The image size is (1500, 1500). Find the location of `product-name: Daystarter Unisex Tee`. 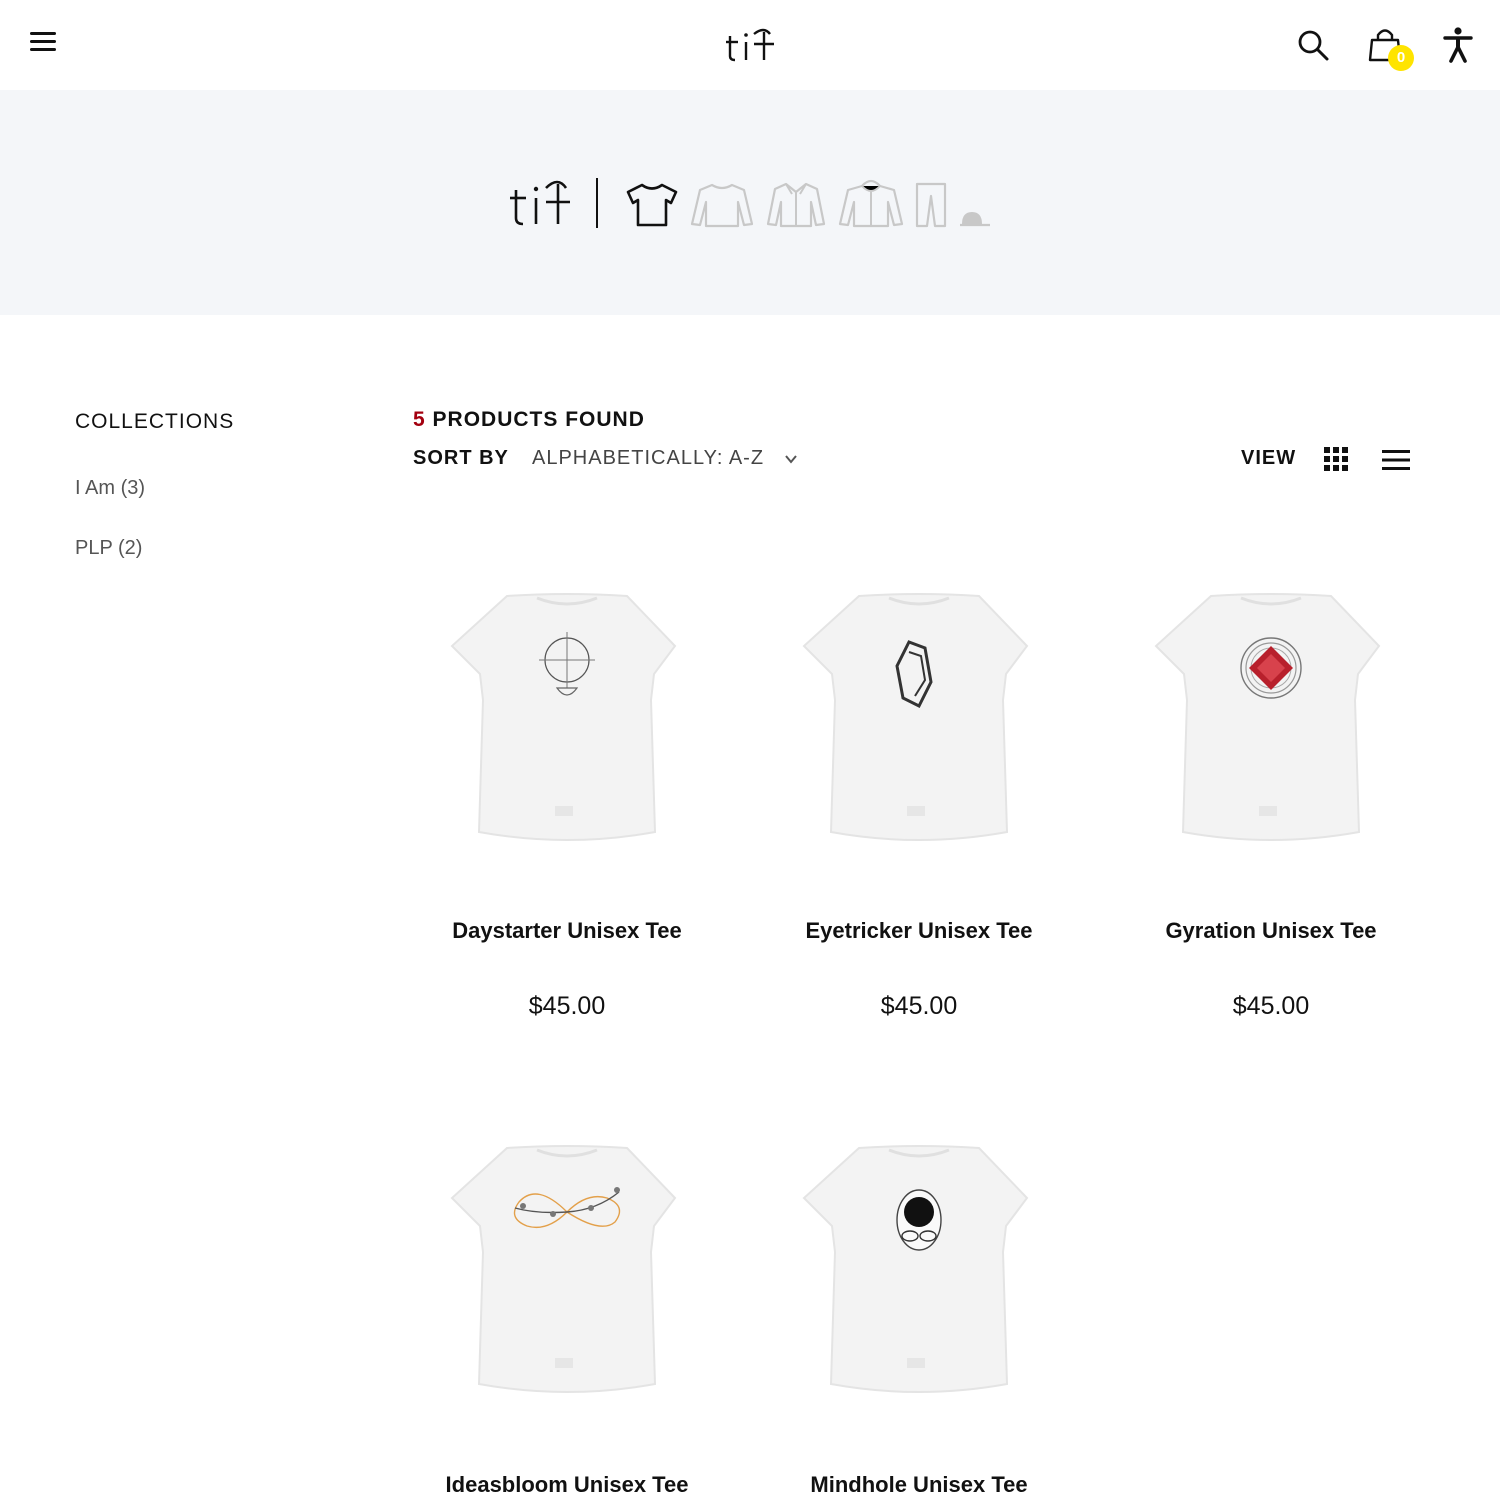

product-name: Daystarter Unisex Tee is located at coordinates (567, 931).